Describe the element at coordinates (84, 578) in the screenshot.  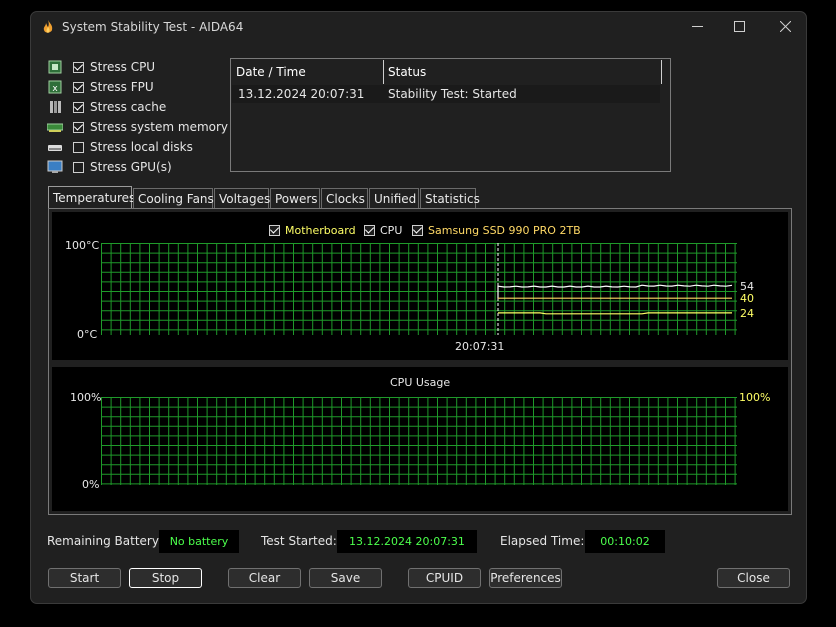
I see `start-button: Start` at that location.